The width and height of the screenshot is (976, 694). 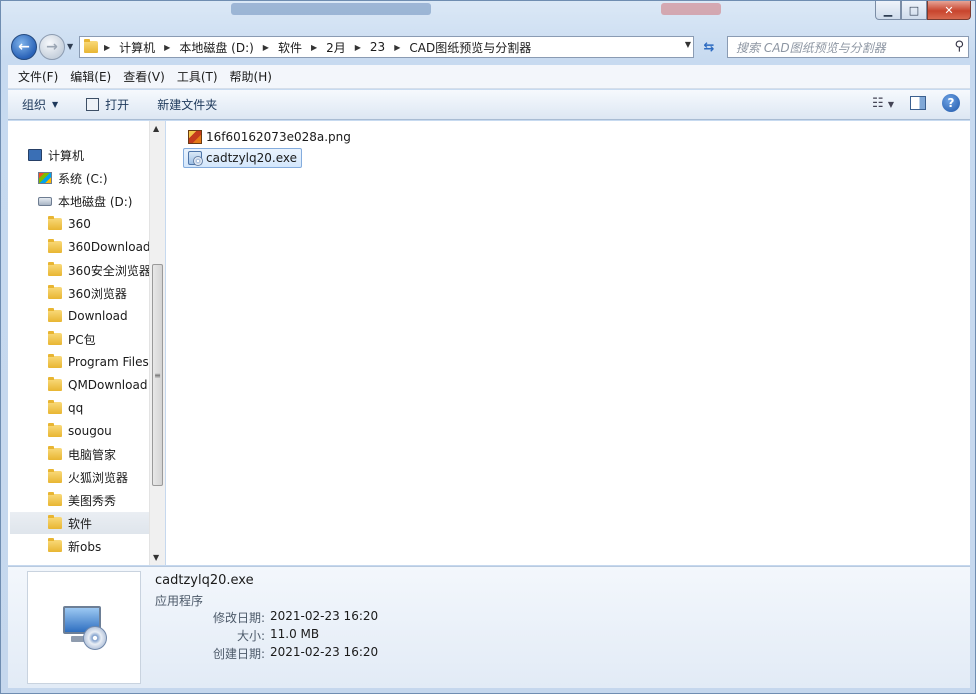 I want to click on refresh-icon: ⇆, so click(x=709, y=47).